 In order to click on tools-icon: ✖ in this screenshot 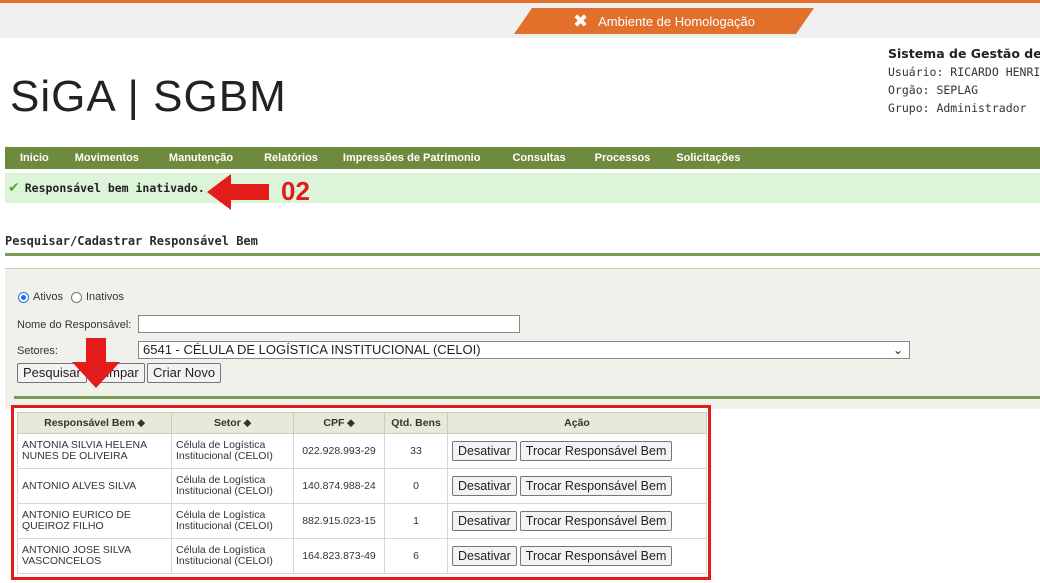, I will do `click(581, 21)`.